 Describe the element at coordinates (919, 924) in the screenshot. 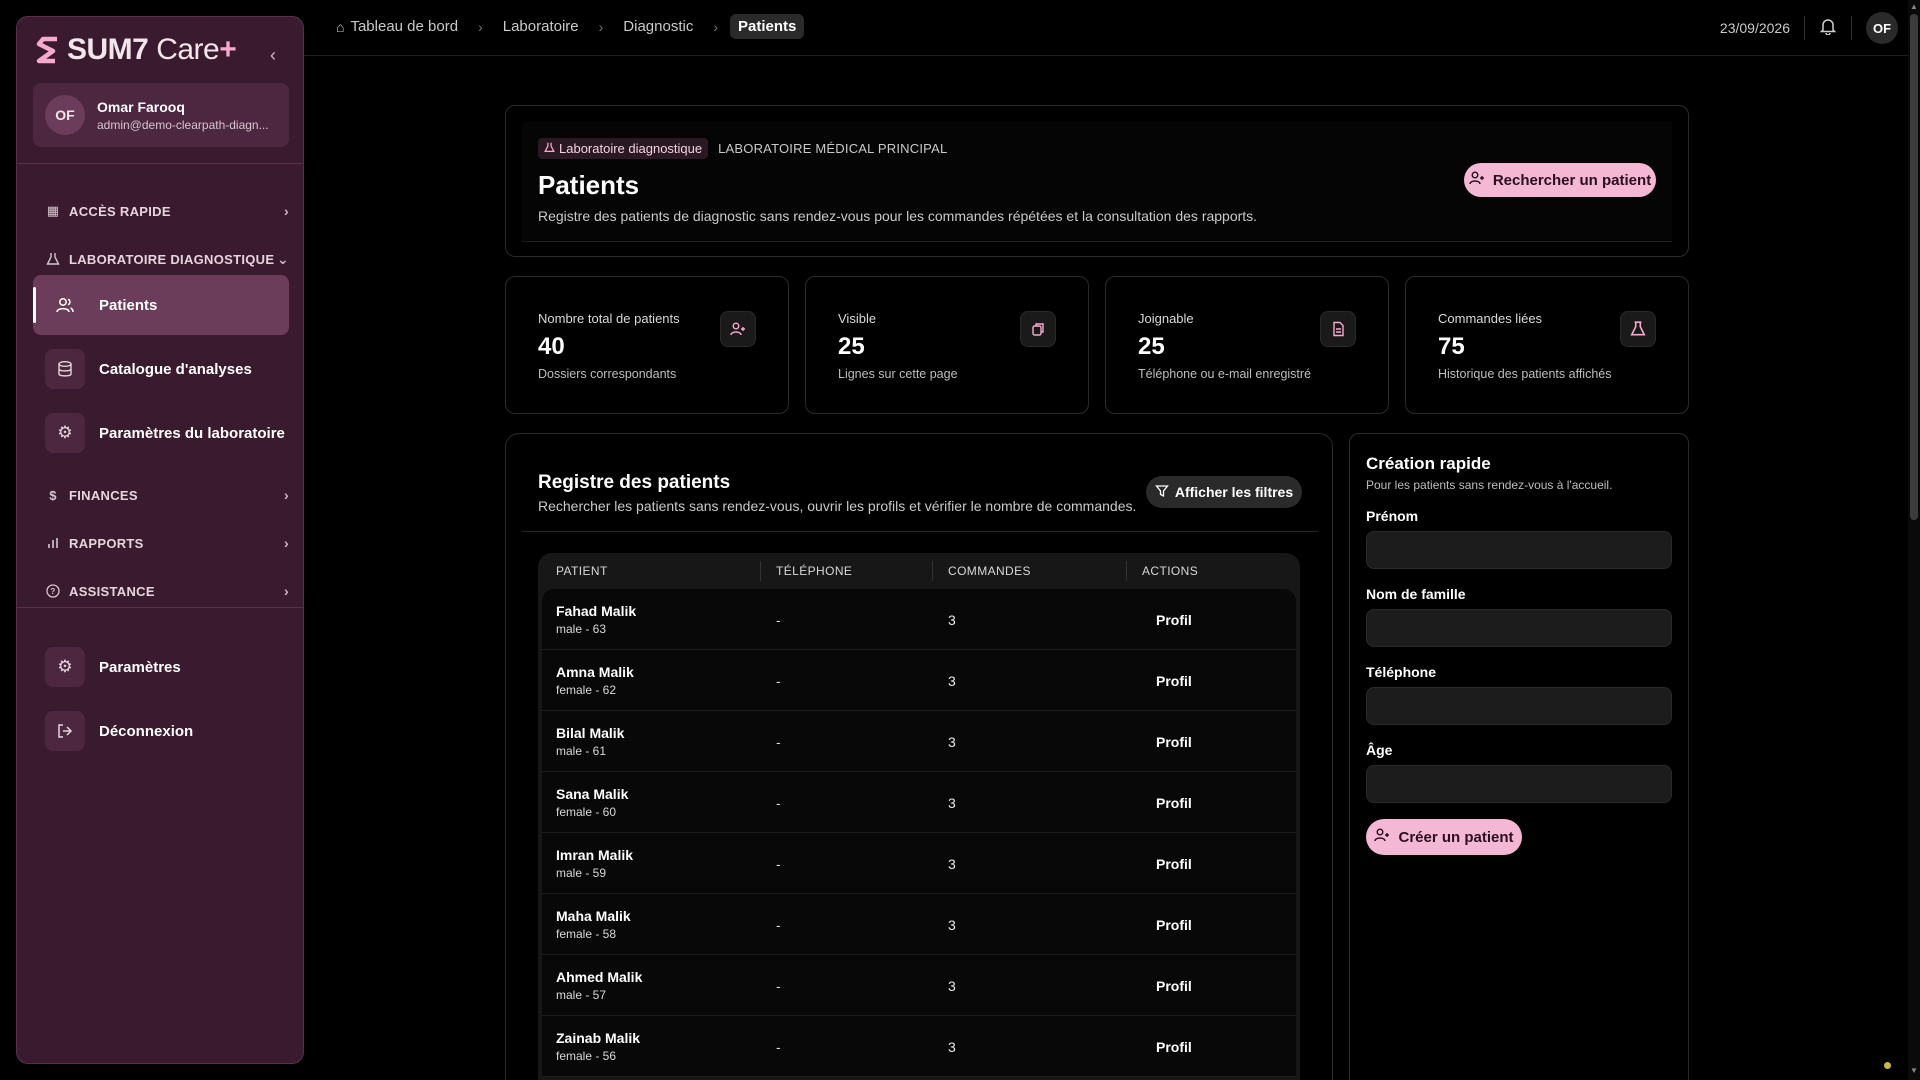

I see `table-row: Maha Malik female - 58 - 3 Profil` at that location.